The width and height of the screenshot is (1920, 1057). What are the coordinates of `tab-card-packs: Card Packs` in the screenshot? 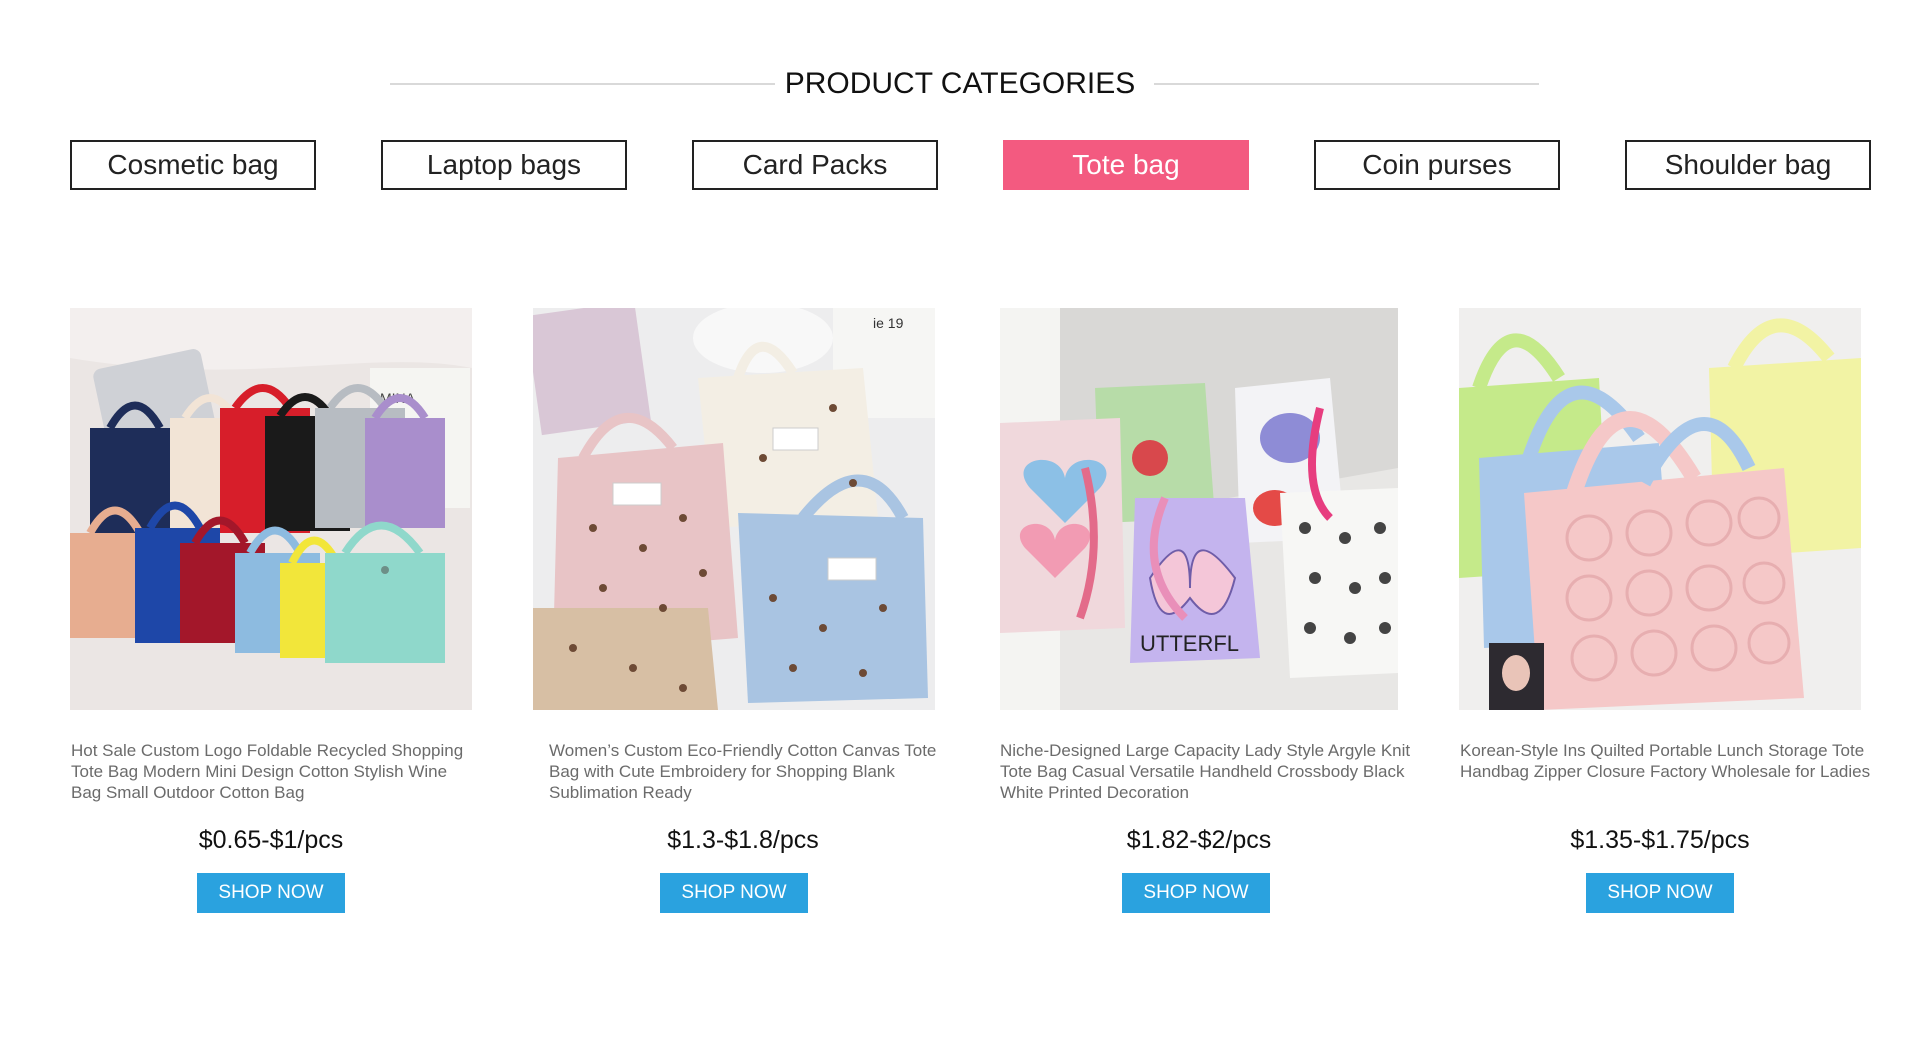 It's located at (815, 165).